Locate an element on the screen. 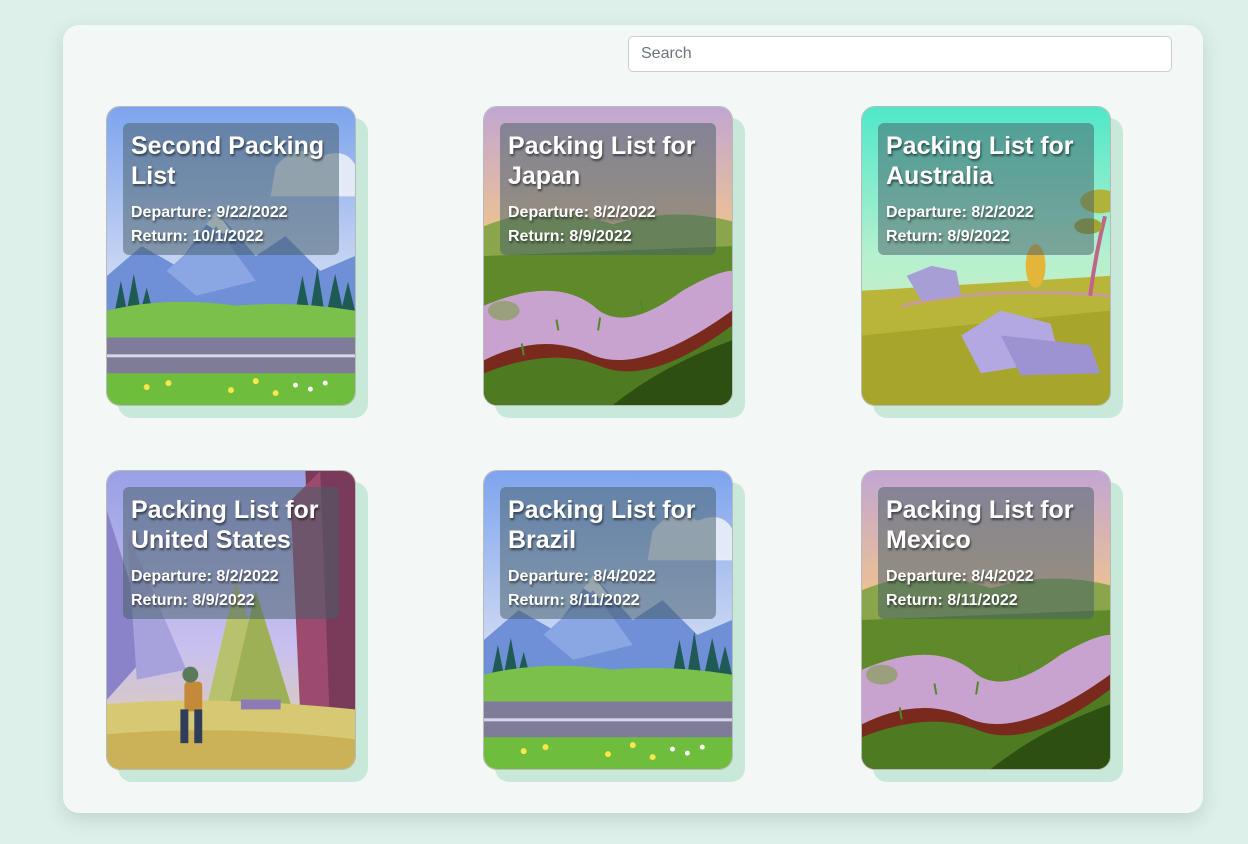 The height and width of the screenshot is (844, 1248). card-title: Packing List for Brazil is located at coordinates (602, 525).